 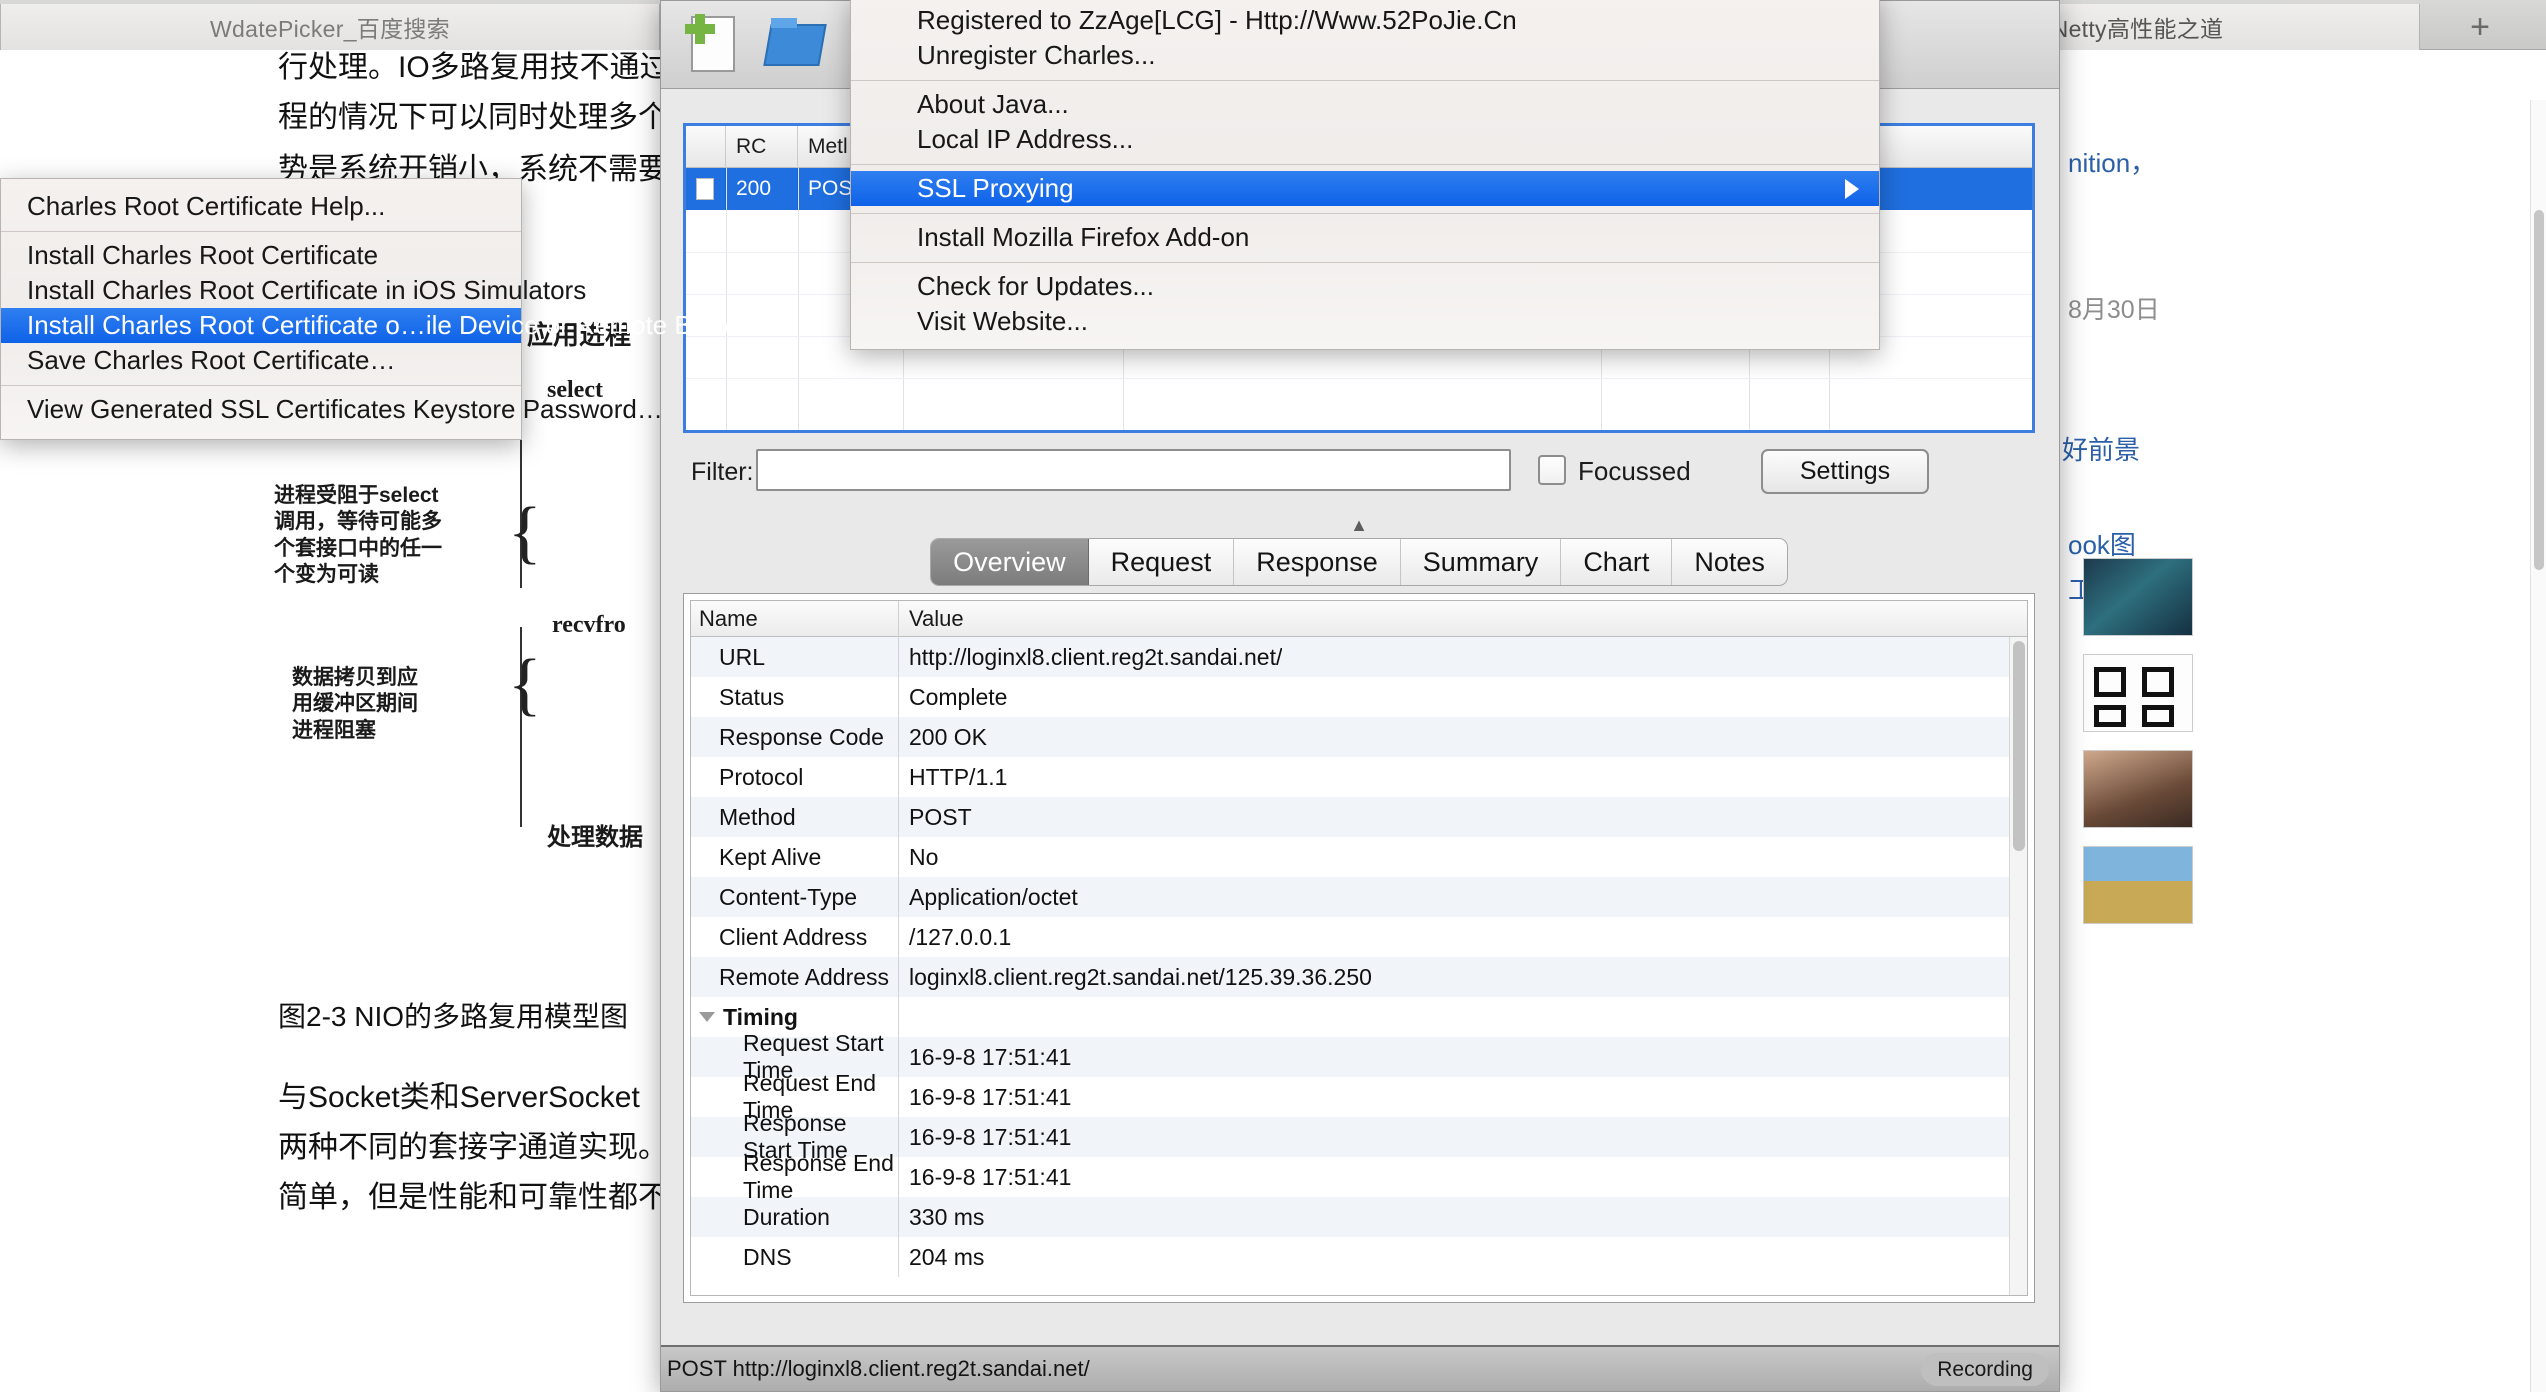 I want to click on page-scrollbar-thumb, so click(x=2539, y=390).